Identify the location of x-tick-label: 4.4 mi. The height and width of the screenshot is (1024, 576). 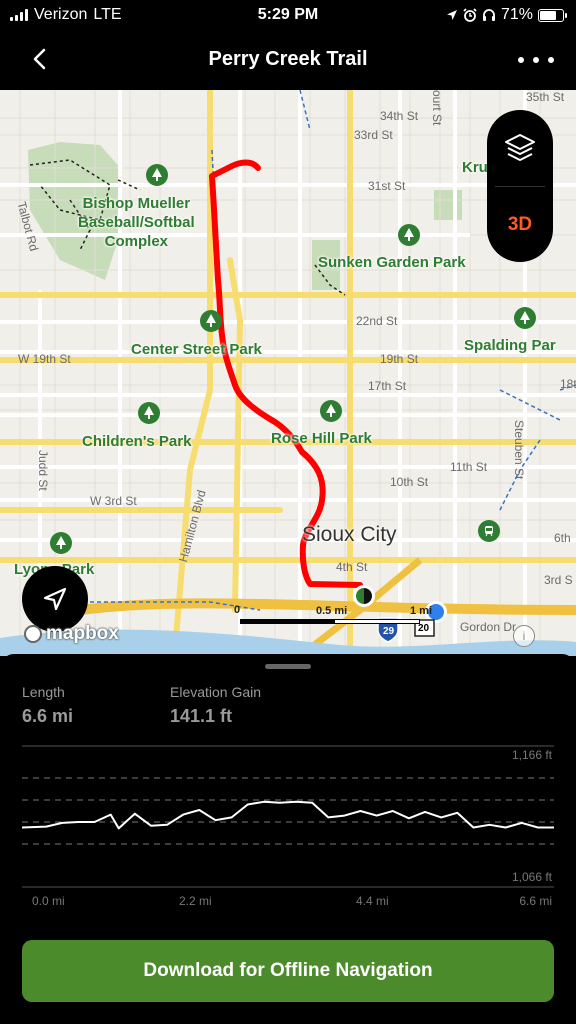
(372, 901).